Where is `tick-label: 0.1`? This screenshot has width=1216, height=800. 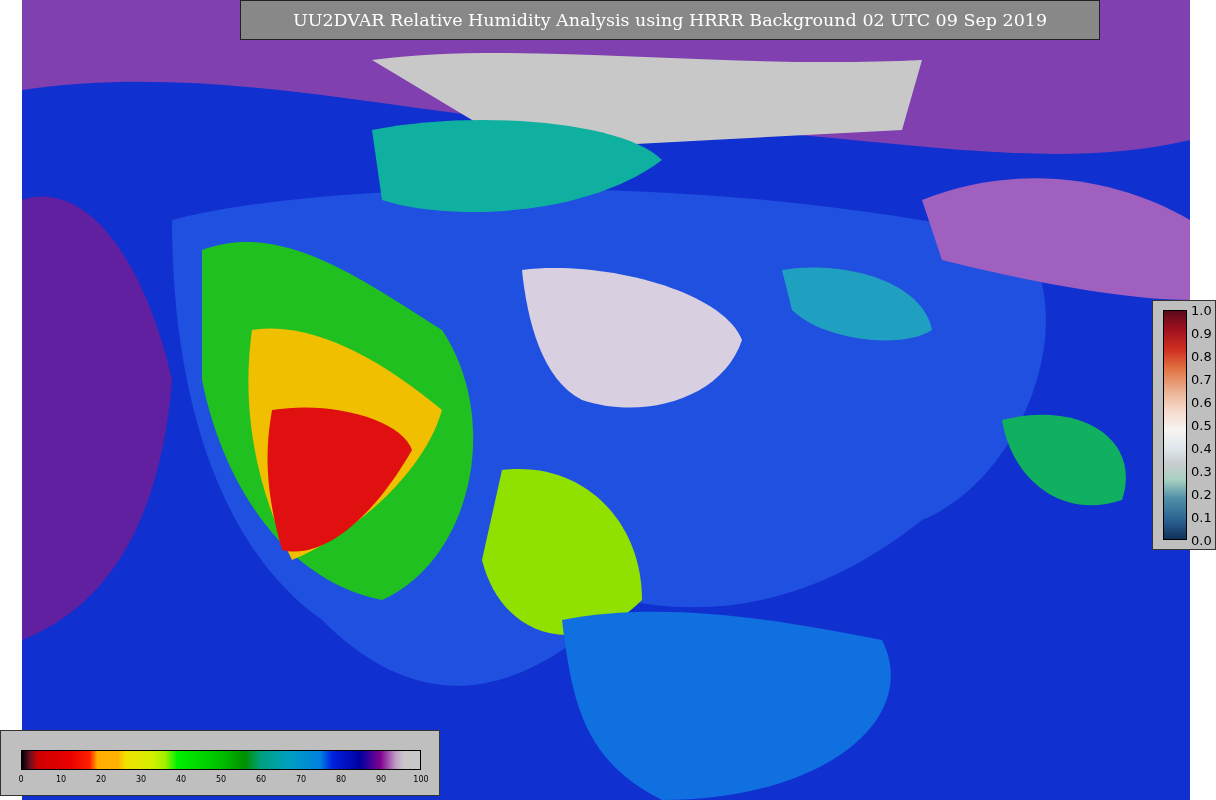 tick-label: 0.1 is located at coordinates (1201, 517).